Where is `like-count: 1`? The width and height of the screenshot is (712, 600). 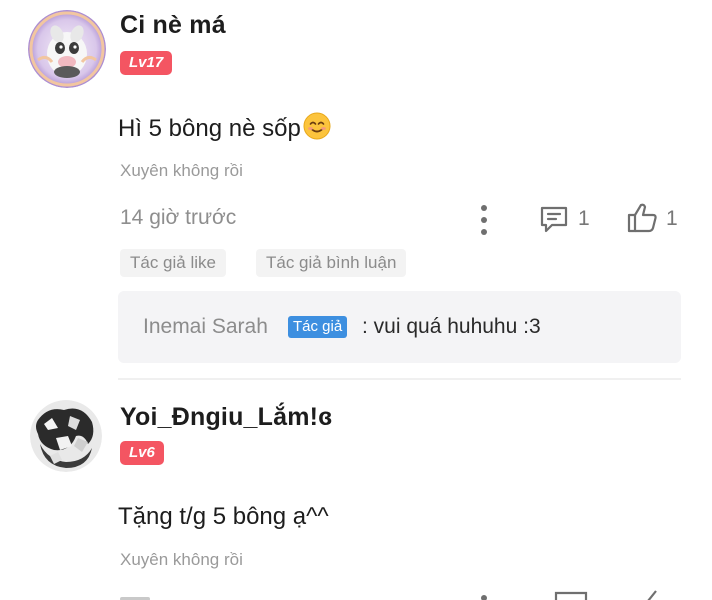 like-count: 1 is located at coordinates (672, 218).